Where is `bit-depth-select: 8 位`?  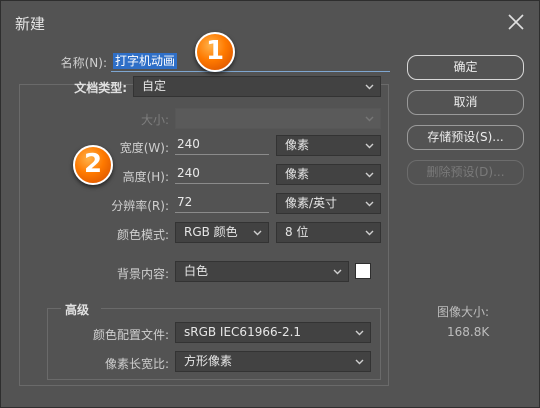
bit-depth-select: 8 位 is located at coordinates (328, 232).